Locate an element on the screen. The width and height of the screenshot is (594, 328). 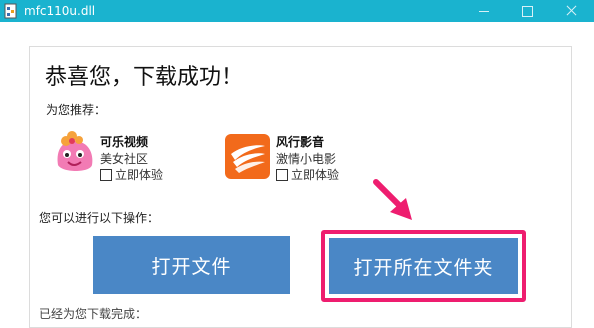
operations-label: 您可以进行以下操作： is located at coordinates (99, 218).